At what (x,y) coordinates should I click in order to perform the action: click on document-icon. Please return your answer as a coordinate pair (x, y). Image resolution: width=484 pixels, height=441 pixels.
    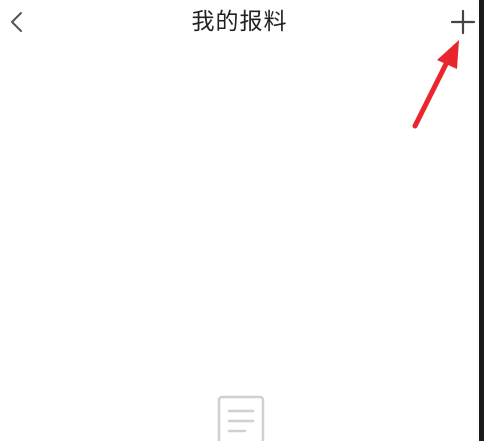
    Looking at the image, I should click on (241, 418).